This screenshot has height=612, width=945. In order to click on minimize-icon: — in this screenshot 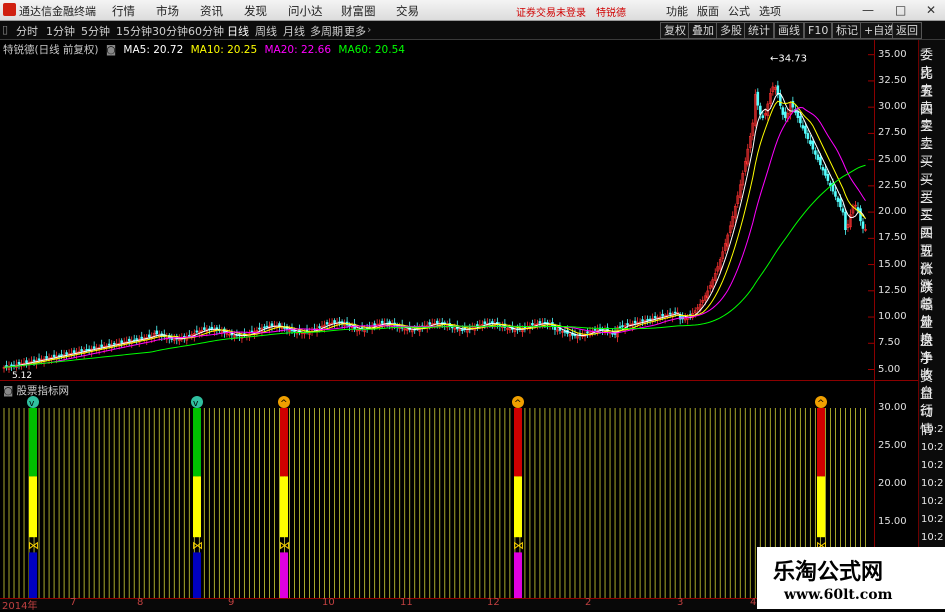, I will do `click(868, 10)`.